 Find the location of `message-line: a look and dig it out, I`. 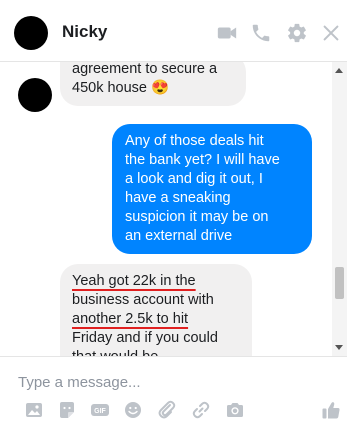

message-line: a look and dig it out, I is located at coordinates (194, 179).